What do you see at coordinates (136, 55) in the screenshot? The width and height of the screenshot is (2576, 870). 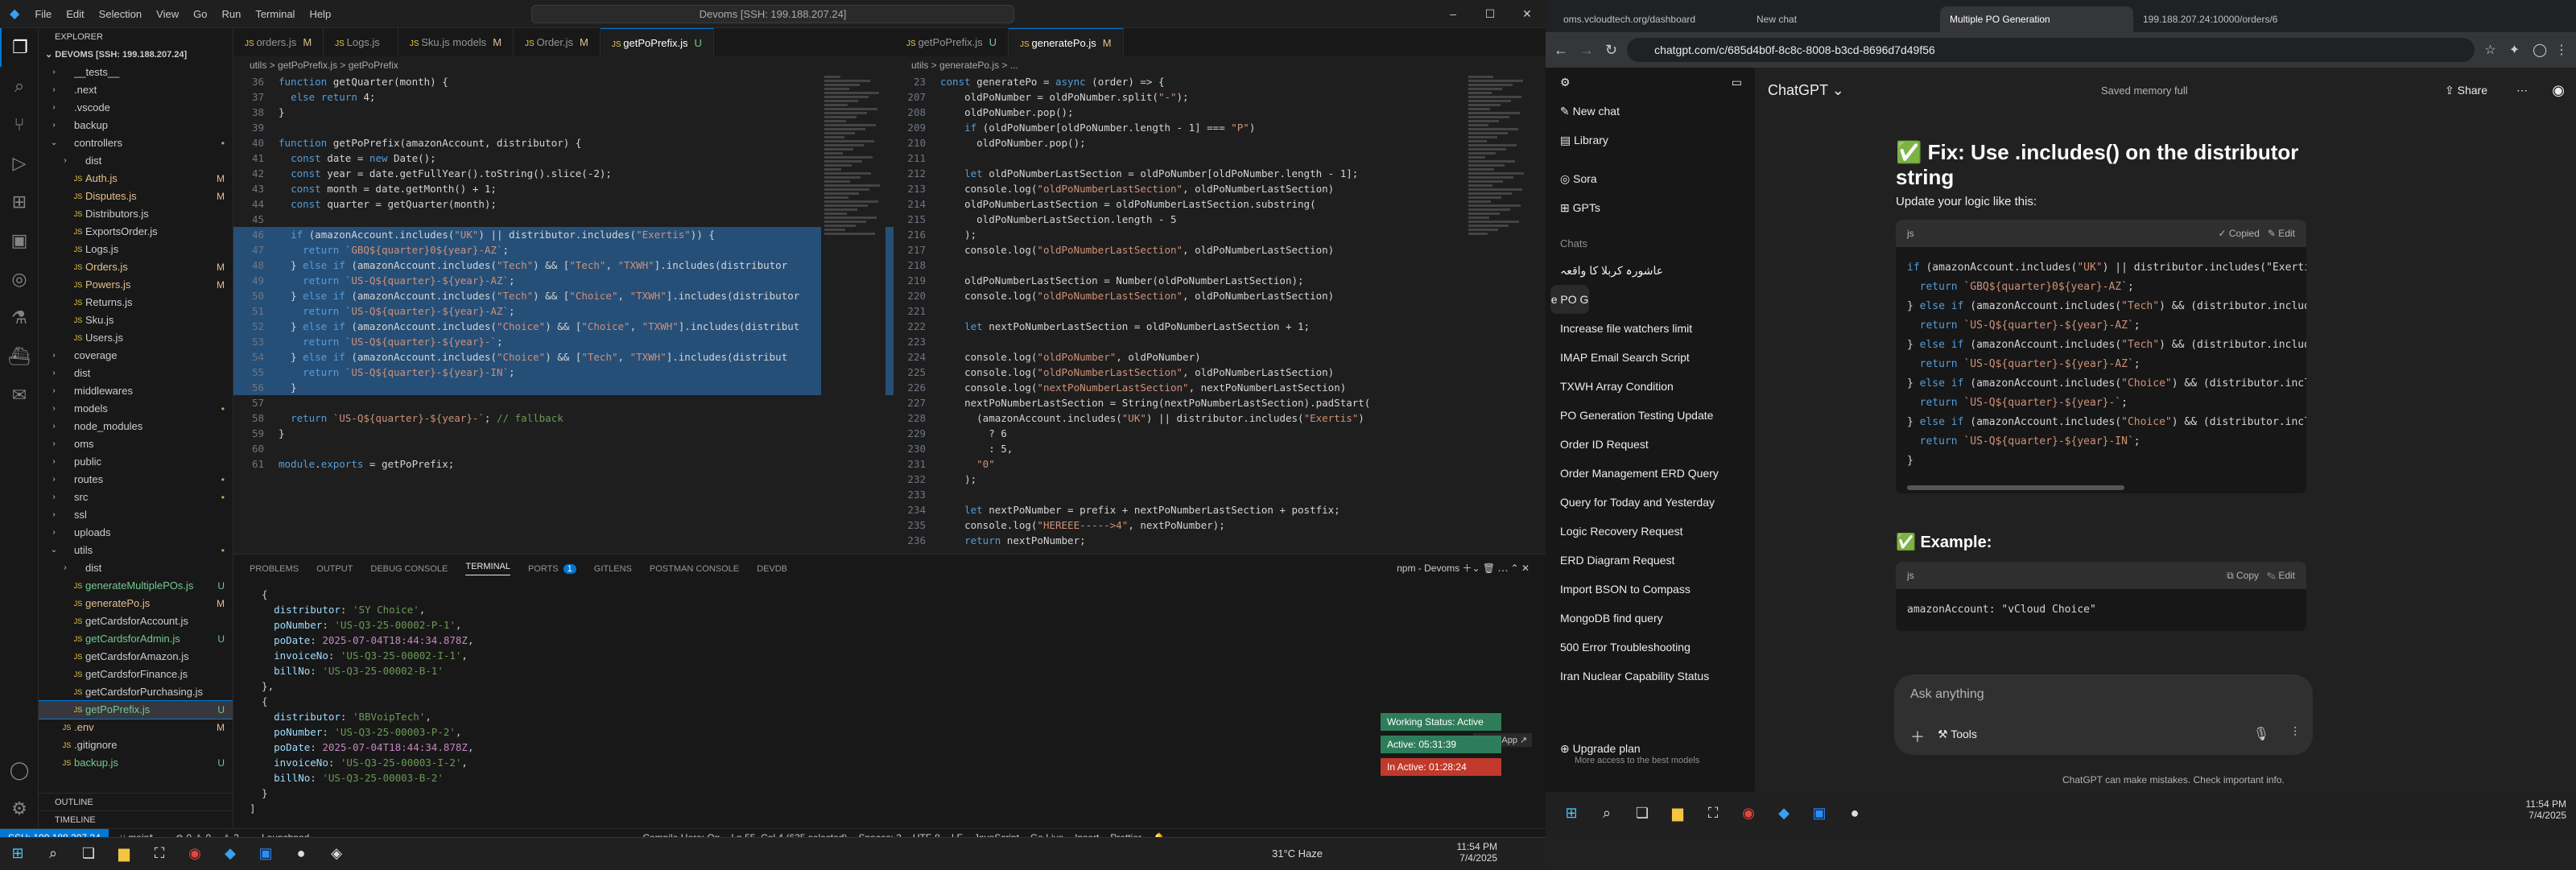 I see `workspace-root: ⌄ DEVOMS [SSH: 199.188.207.24]` at bounding box center [136, 55].